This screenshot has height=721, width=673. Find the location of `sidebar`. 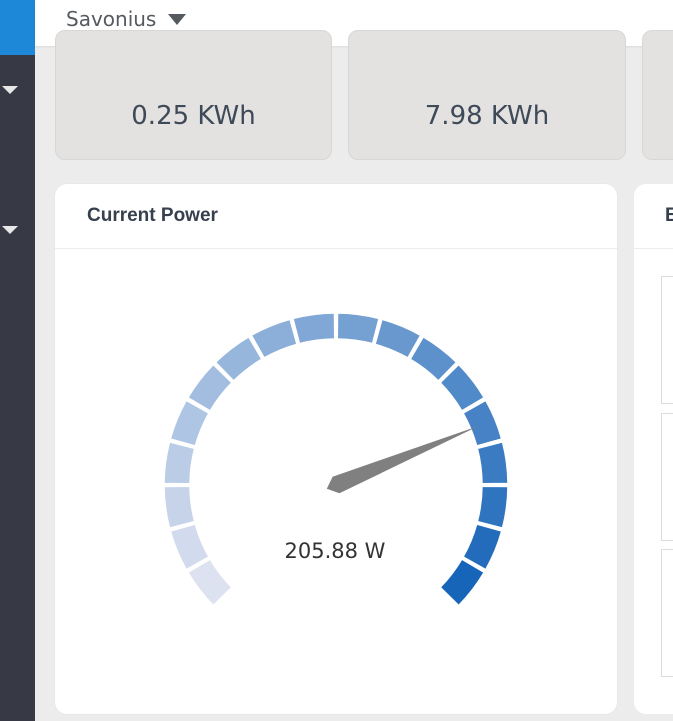

sidebar is located at coordinates (17, 360).